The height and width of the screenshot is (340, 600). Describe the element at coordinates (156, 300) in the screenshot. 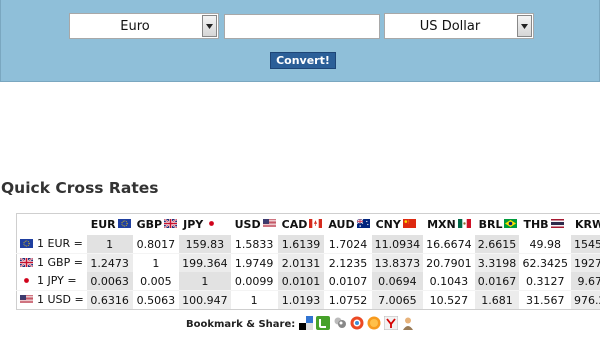

I see `rate-cell: 0.5063` at that location.